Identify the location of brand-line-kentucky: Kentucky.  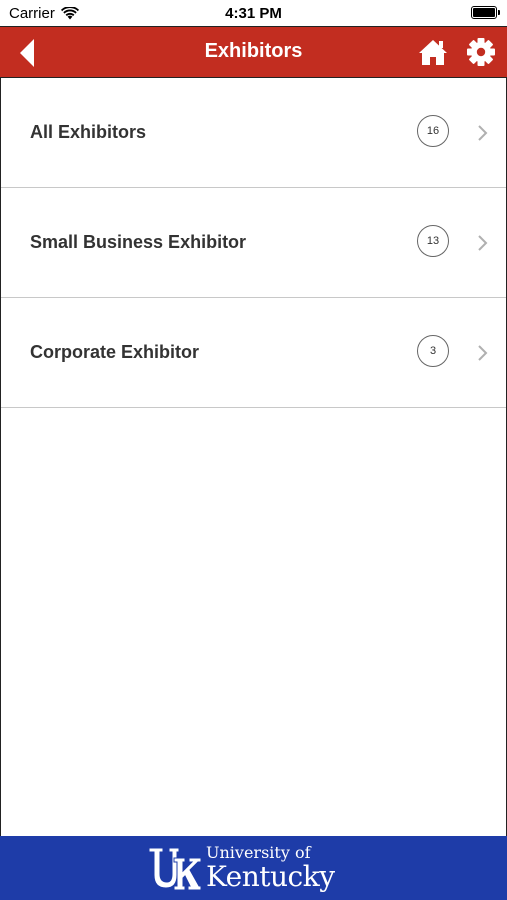
(270, 876).